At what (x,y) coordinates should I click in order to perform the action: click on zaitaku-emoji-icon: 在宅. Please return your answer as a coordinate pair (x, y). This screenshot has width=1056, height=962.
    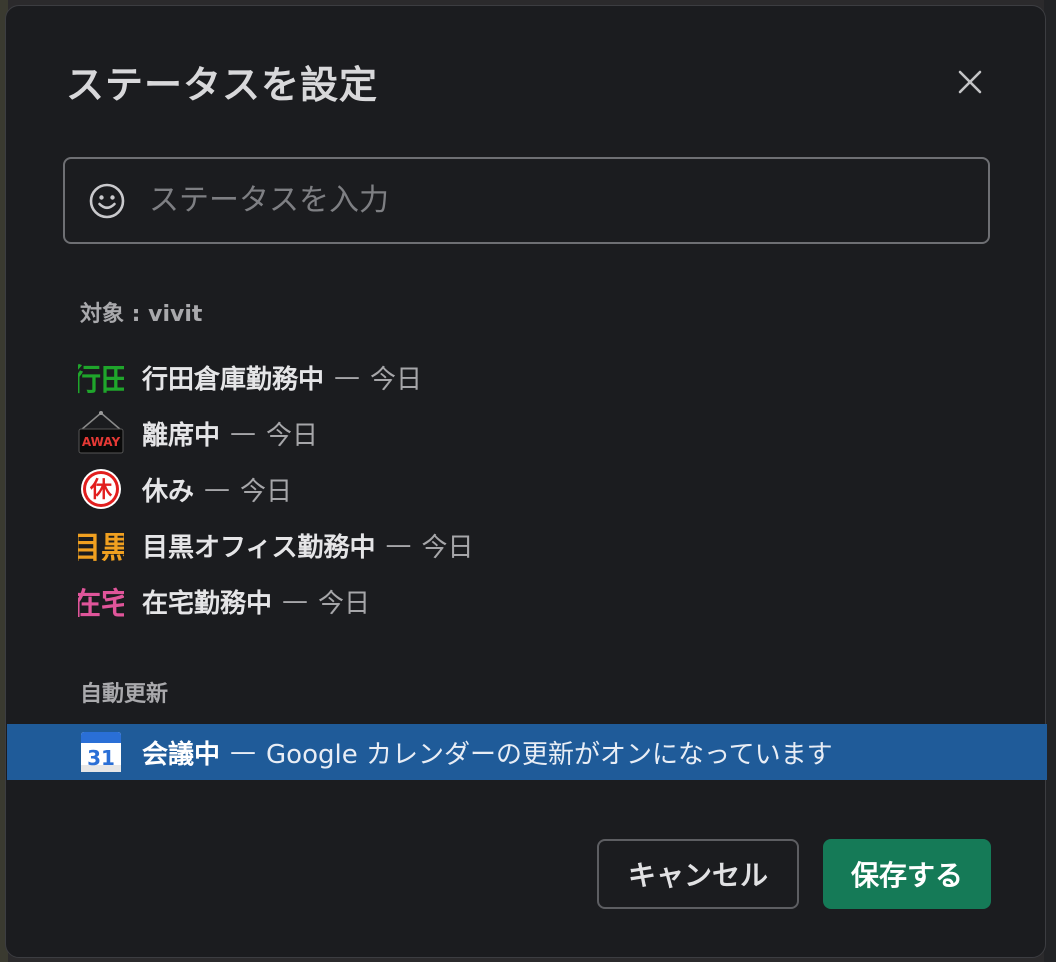
    Looking at the image, I should click on (101, 601).